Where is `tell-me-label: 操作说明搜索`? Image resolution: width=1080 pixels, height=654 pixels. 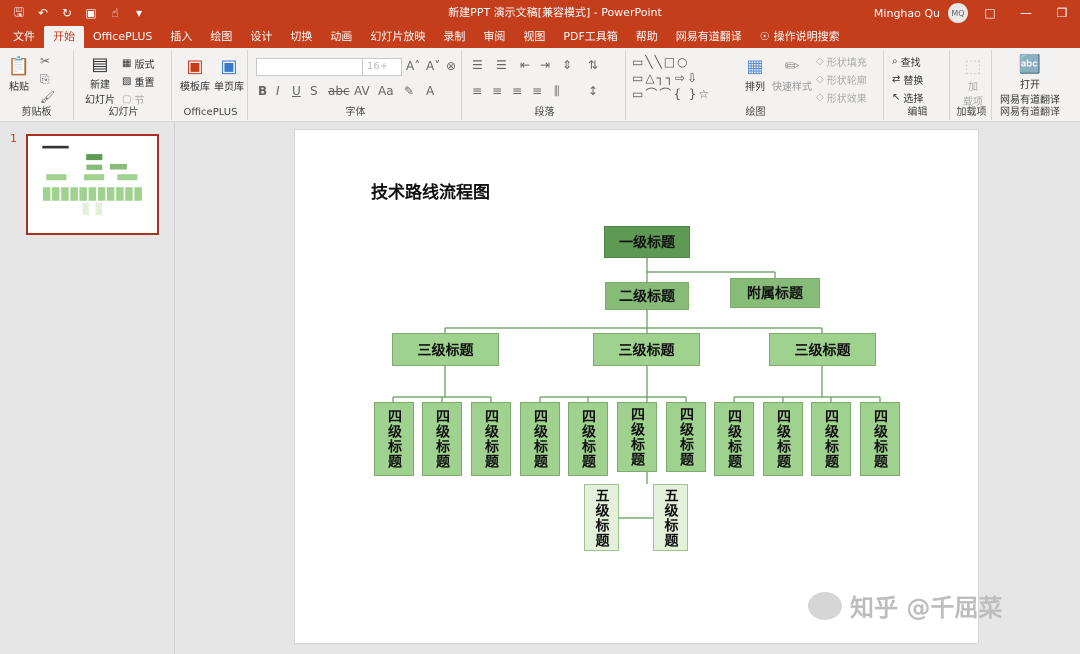
tell-me-label: 操作说明搜索 is located at coordinates (806, 36).